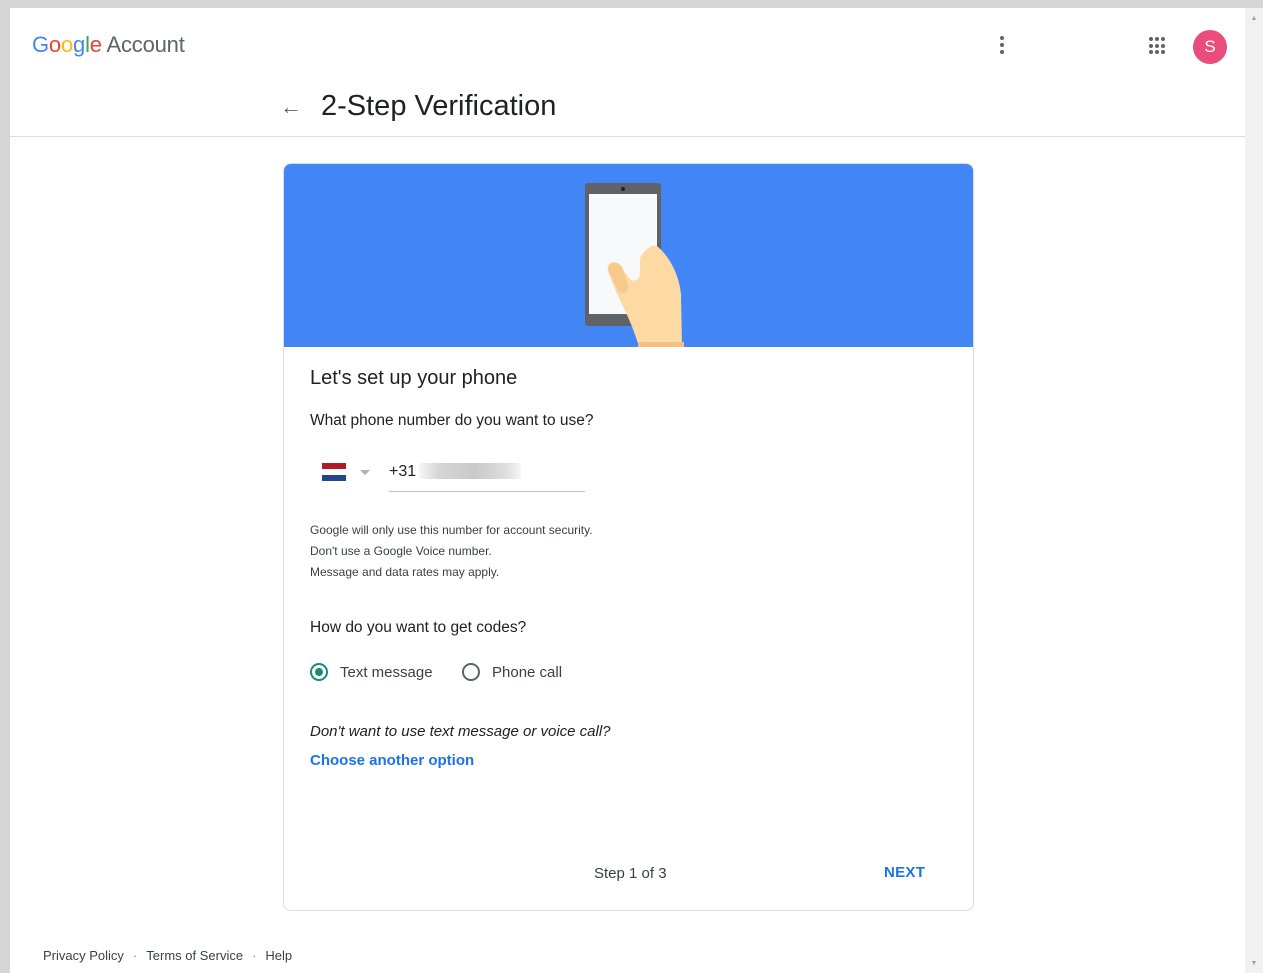 The width and height of the screenshot is (1263, 973). What do you see at coordinates (418, 627) in the screenshot?
I see `codes-method-question: How do you want to get codes?` at bounding box center [418, 627].